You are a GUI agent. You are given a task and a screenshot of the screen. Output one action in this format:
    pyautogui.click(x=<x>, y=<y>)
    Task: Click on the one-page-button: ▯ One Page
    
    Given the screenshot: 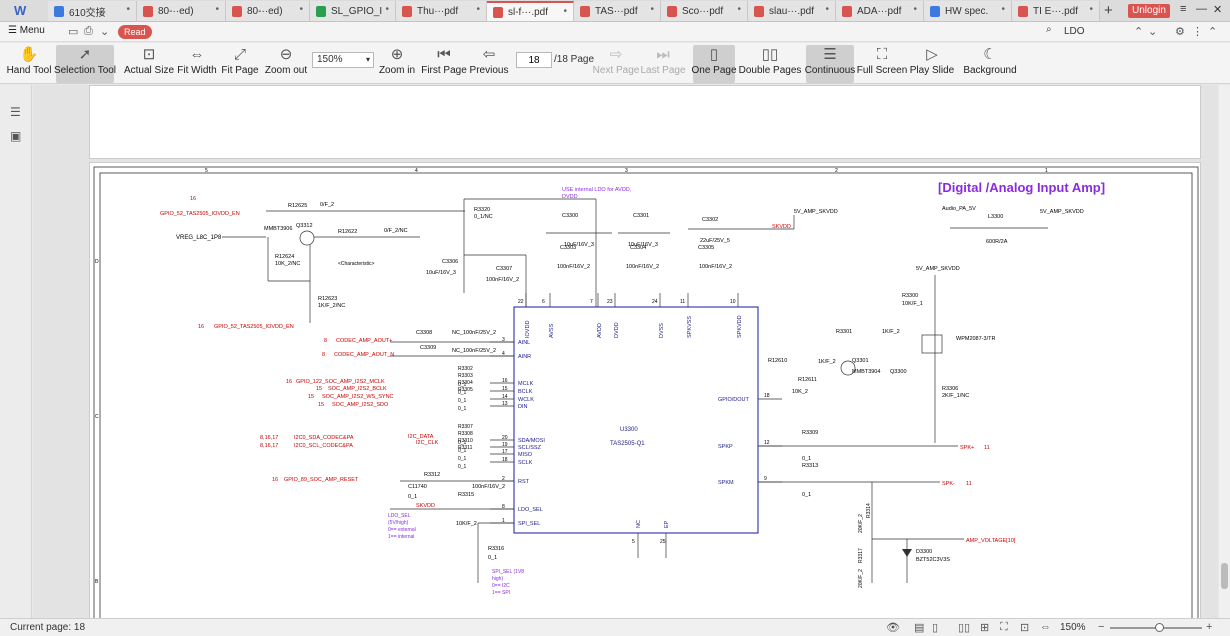 What is the action you would take?
    pyautogui.click(x=714, y=64)
    